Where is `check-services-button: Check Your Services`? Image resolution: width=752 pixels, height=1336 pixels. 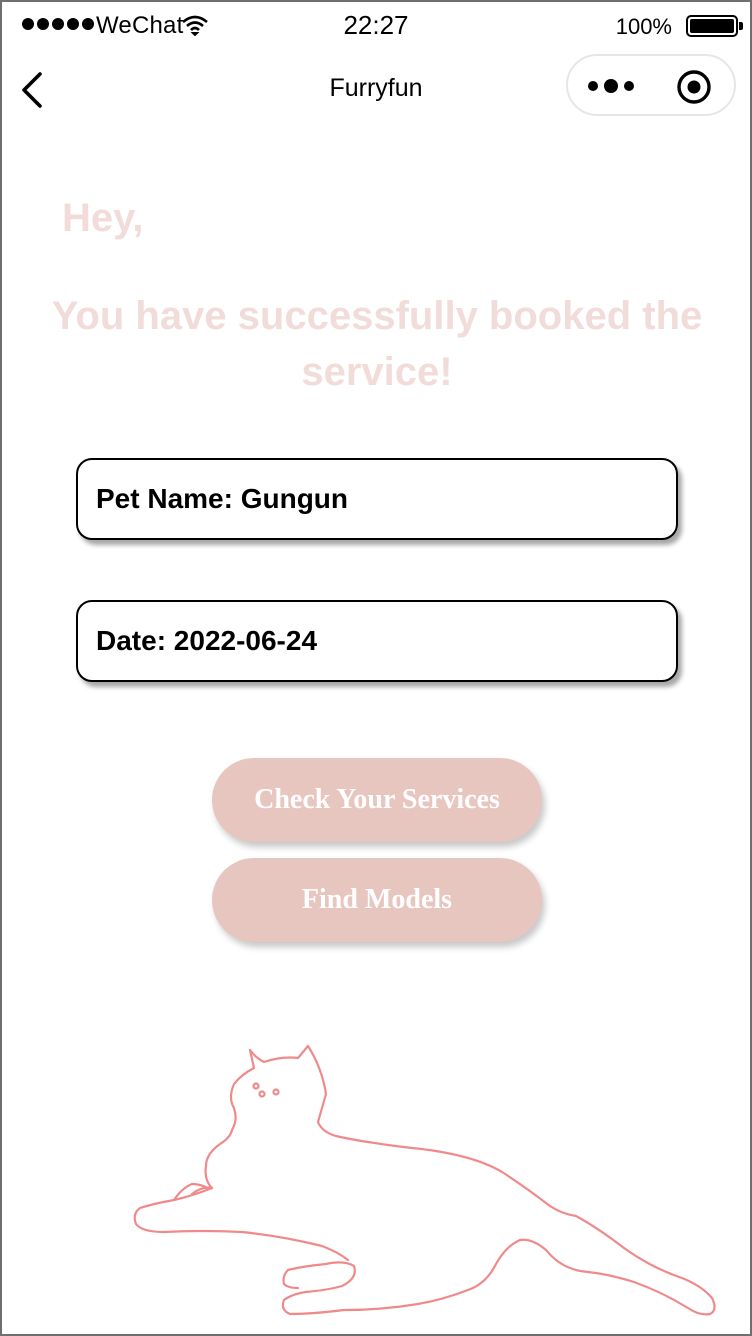
check-services-button: Check Your Services is located at coordinates (377, 800).